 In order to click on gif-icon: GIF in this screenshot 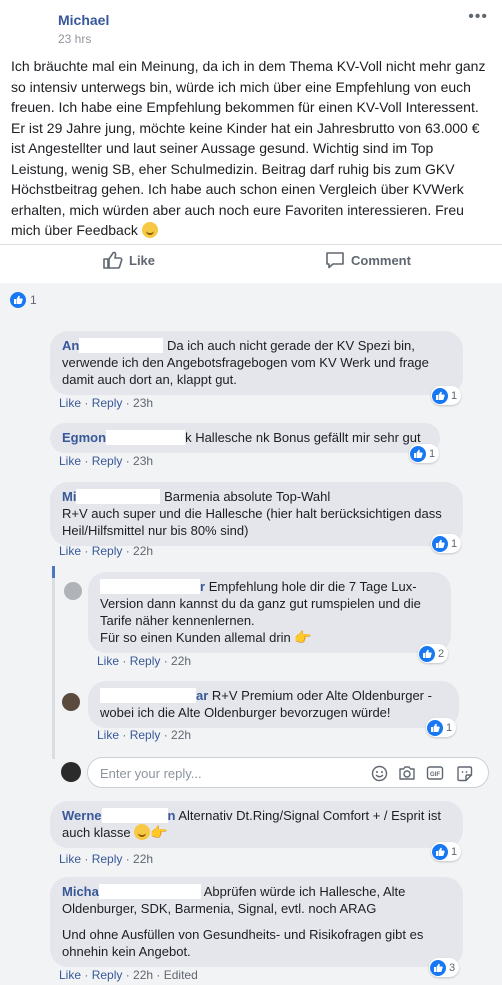, I will do `click(435, 773)`.